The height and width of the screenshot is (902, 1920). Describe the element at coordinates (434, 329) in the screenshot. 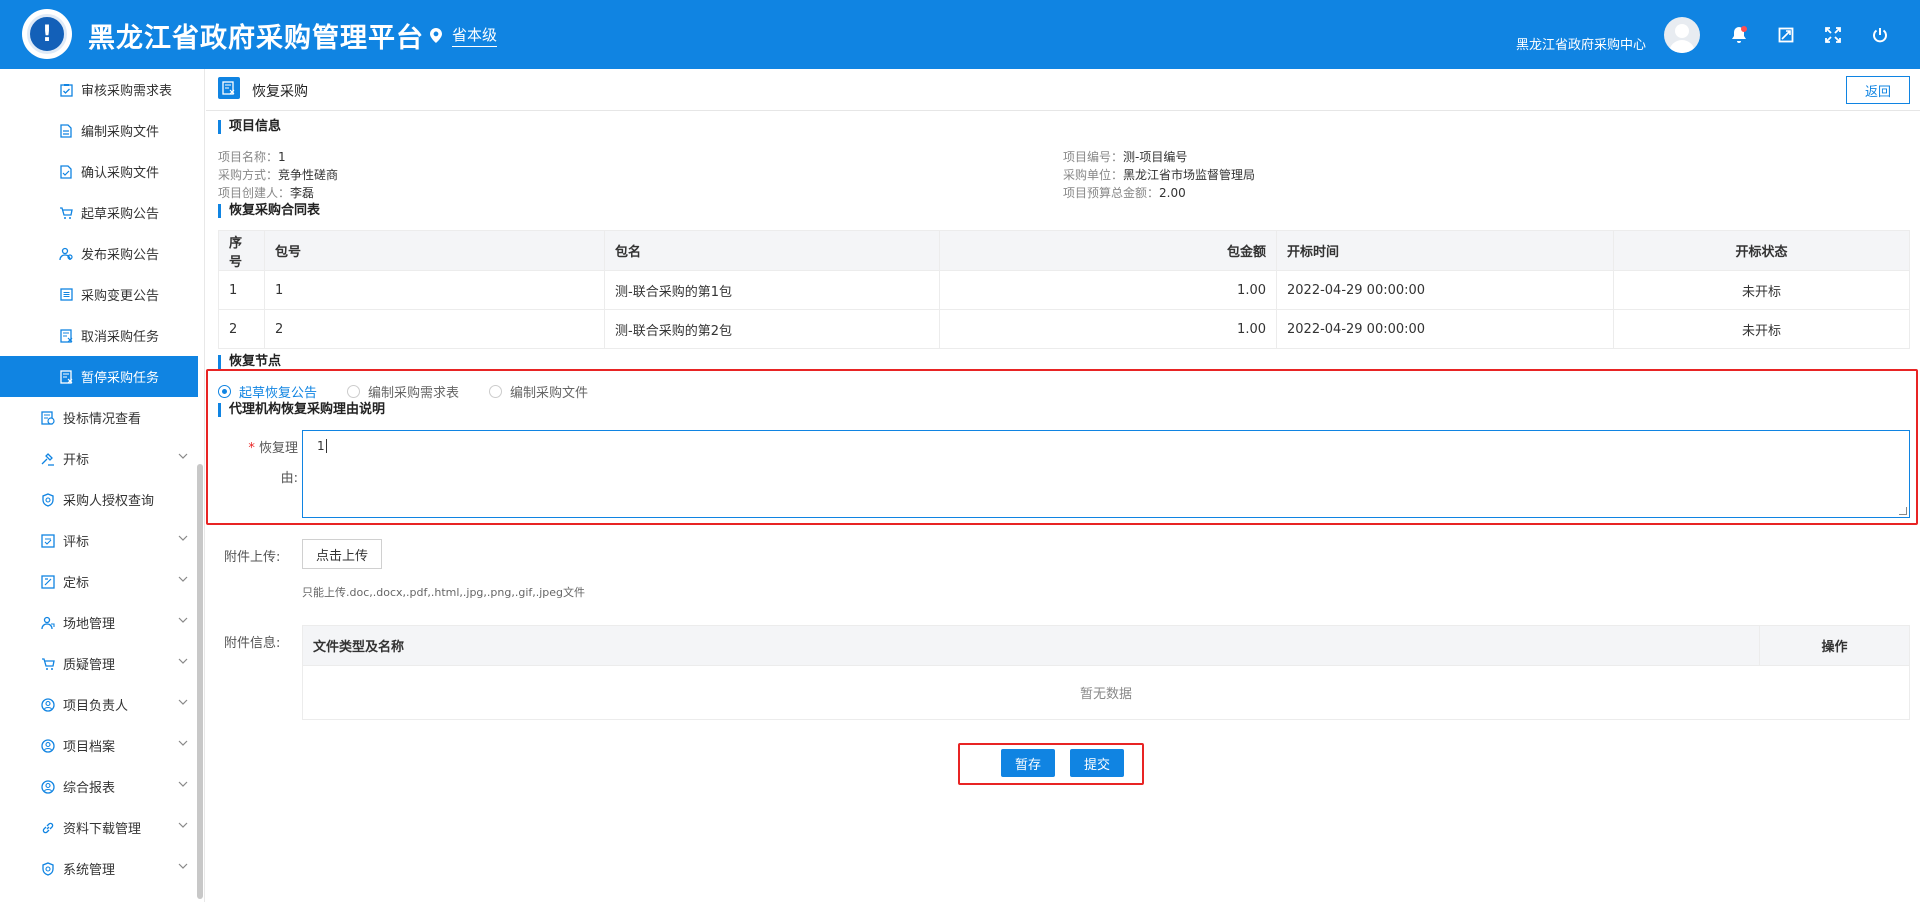

I see `cell-package-no: 2` at that location.